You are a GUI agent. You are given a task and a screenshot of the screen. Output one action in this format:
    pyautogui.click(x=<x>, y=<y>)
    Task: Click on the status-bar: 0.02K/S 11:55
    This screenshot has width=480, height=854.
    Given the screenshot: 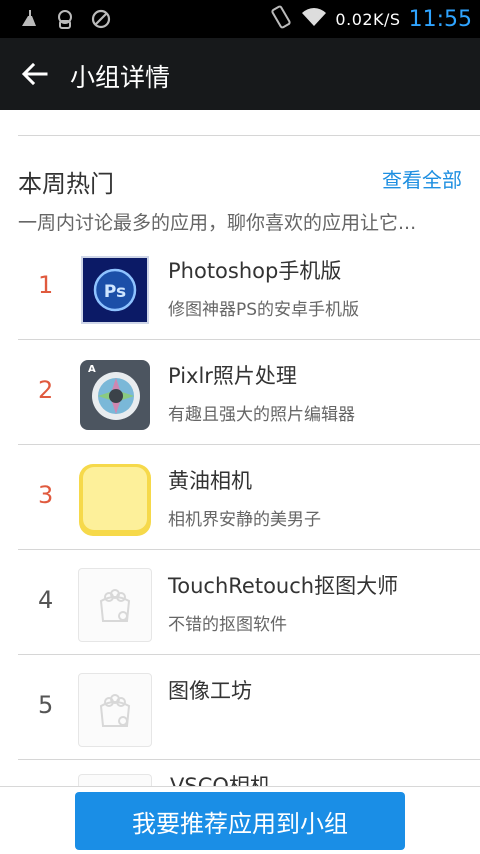 What is the action you would take?
    pyautogui.click(x=240, y=19)
    